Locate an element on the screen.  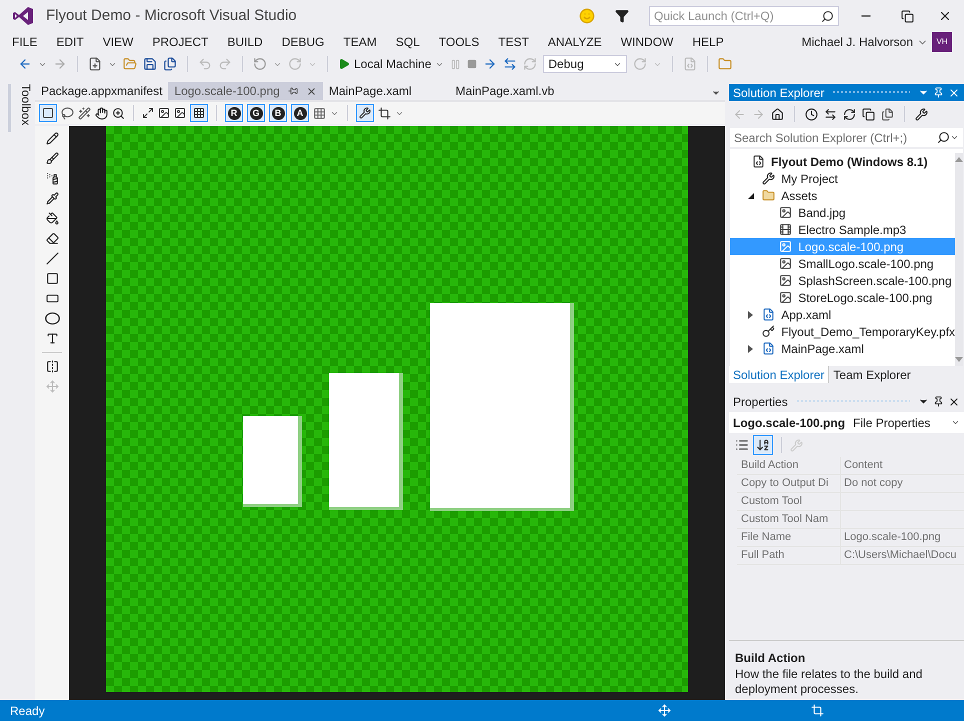
document-tab: Logo.scale-100.png is located at coordinates (245, 91).